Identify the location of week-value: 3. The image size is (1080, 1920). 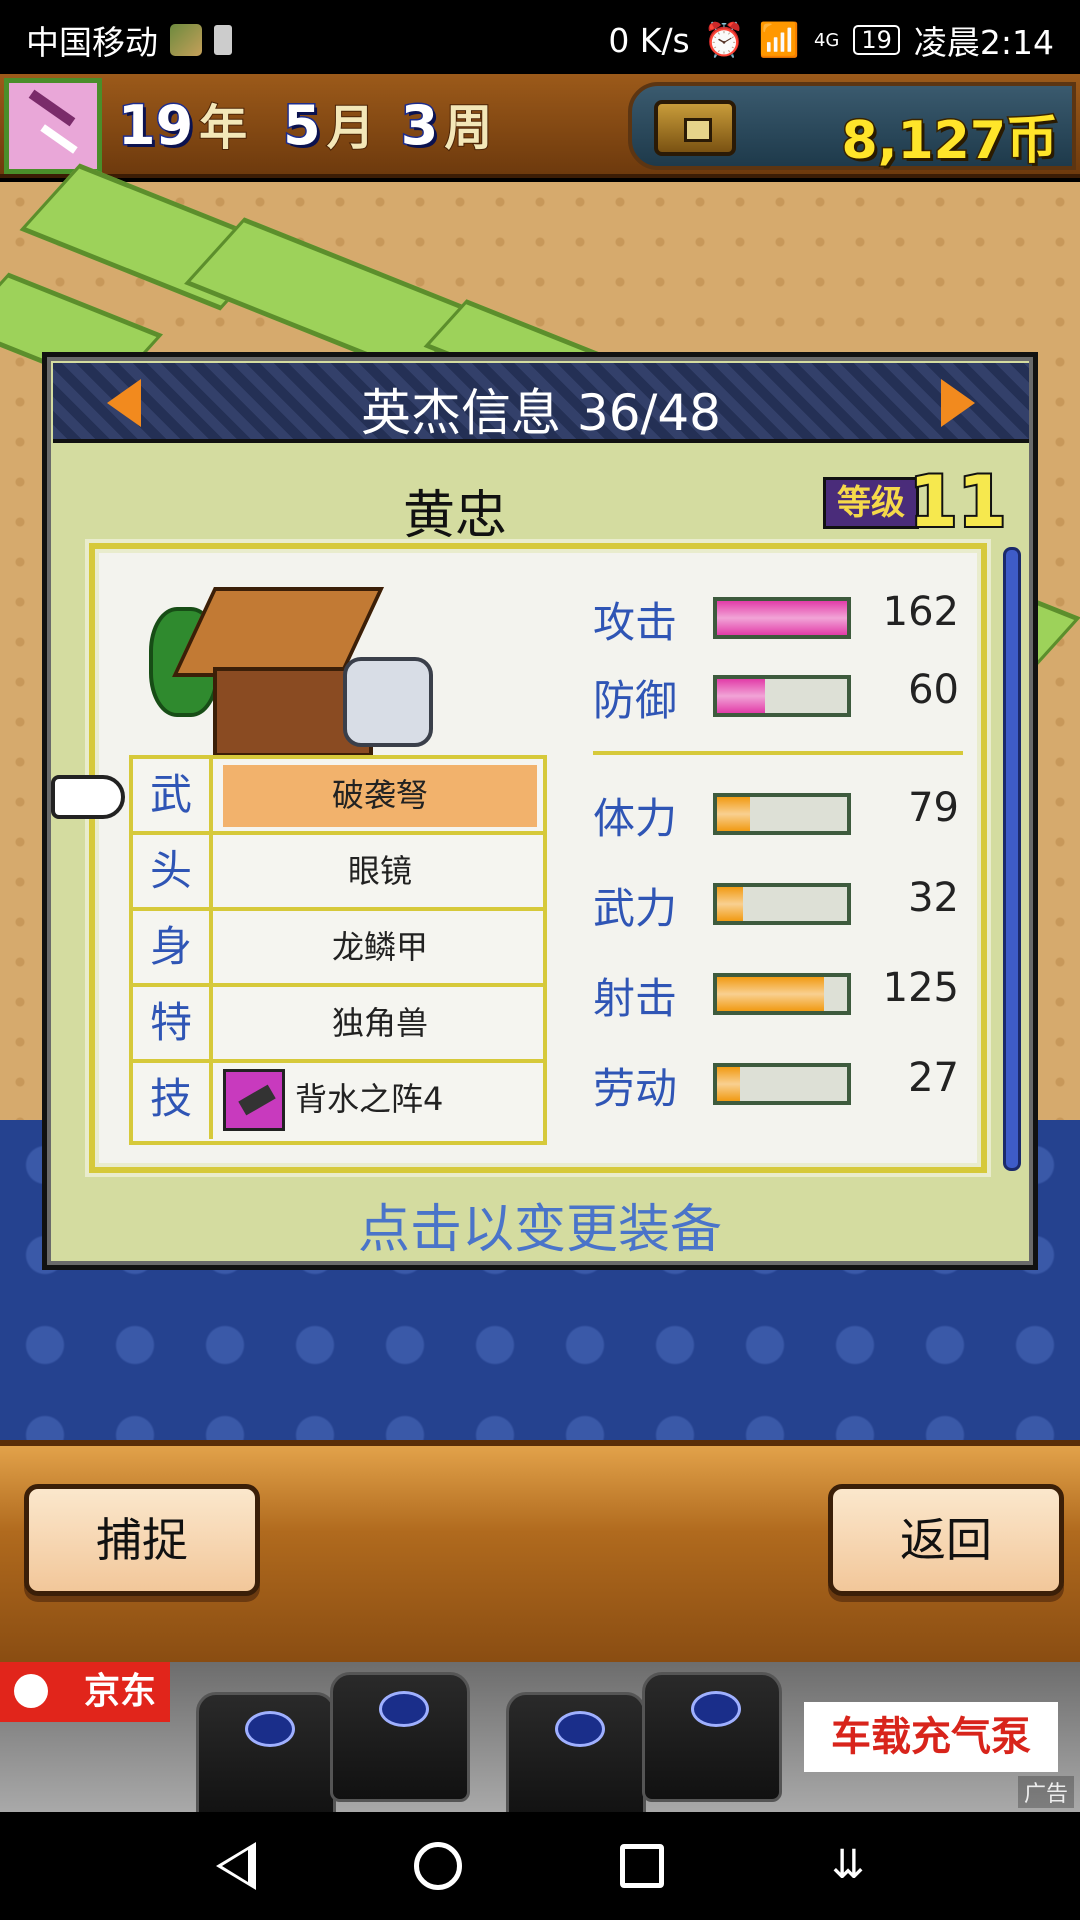
(419, 126).